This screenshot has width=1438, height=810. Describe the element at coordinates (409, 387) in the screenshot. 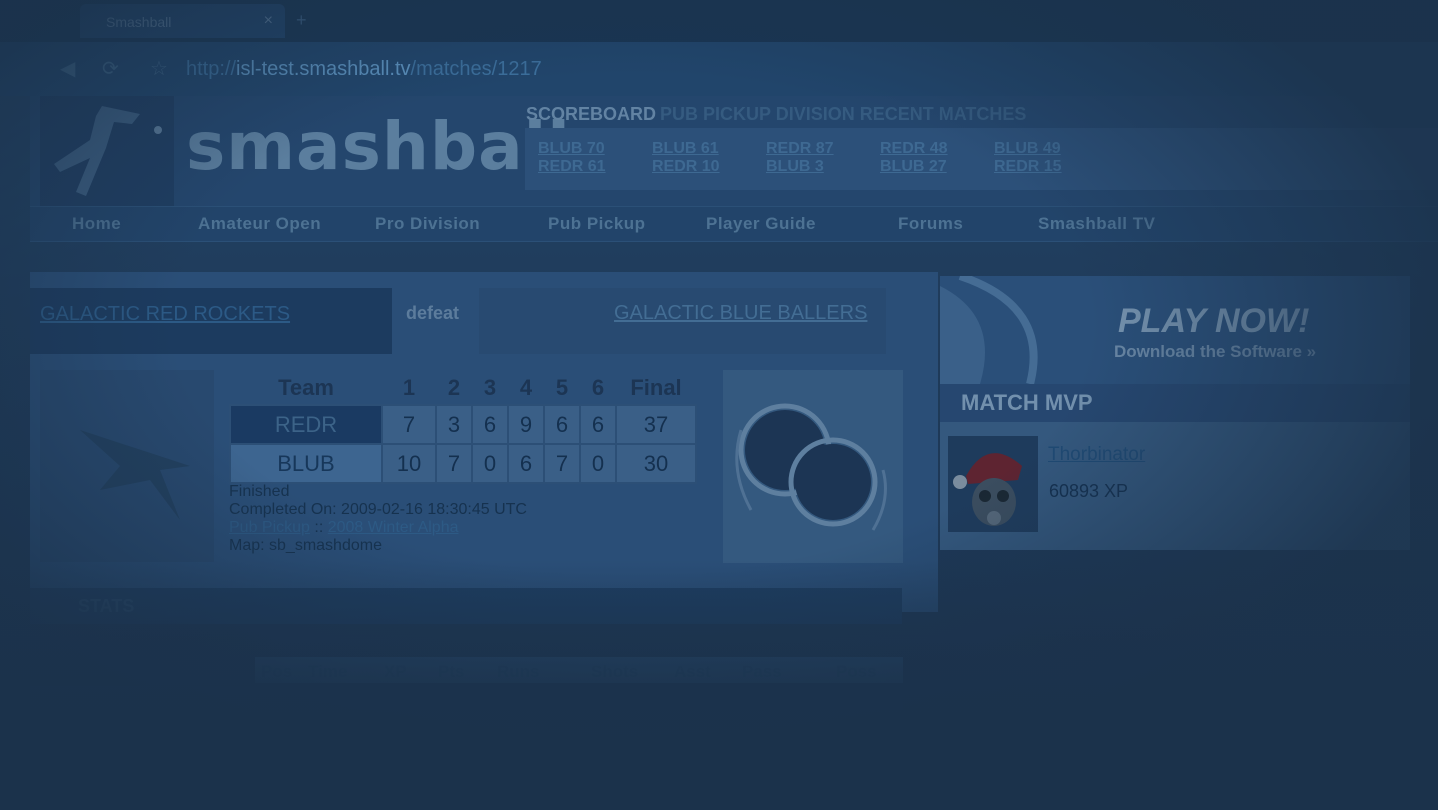

I see `score-header: 1` at that location.